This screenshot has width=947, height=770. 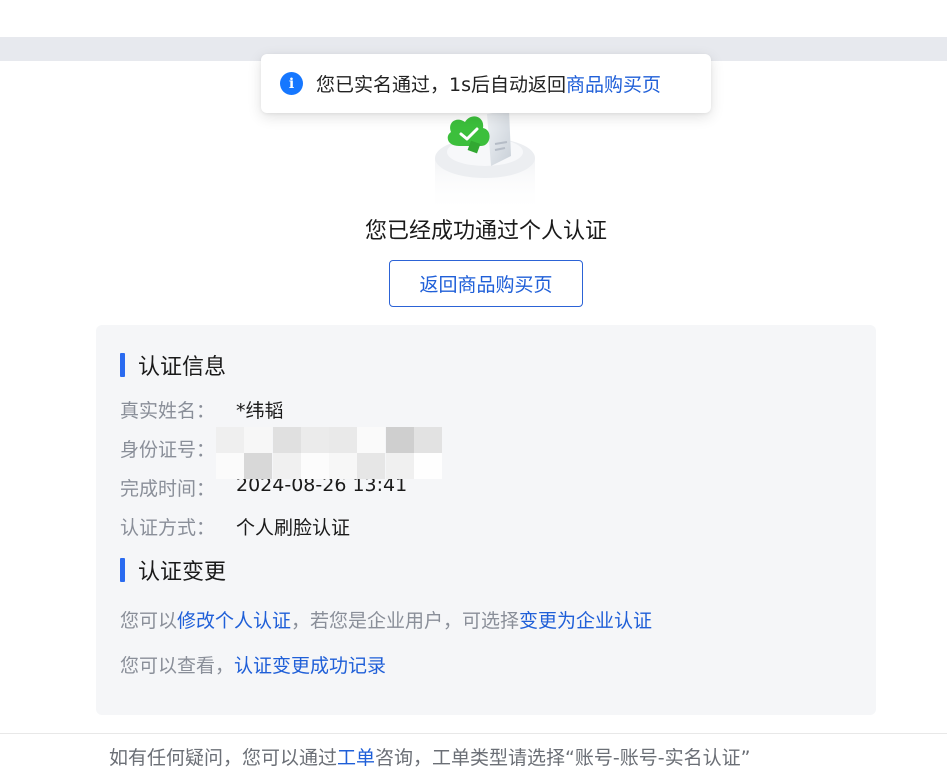 What do you see at coordinates (485, 231) in the screenshot?
I see `success-title: 您已经成功通过个人认证` at bounding box center [485, 231].